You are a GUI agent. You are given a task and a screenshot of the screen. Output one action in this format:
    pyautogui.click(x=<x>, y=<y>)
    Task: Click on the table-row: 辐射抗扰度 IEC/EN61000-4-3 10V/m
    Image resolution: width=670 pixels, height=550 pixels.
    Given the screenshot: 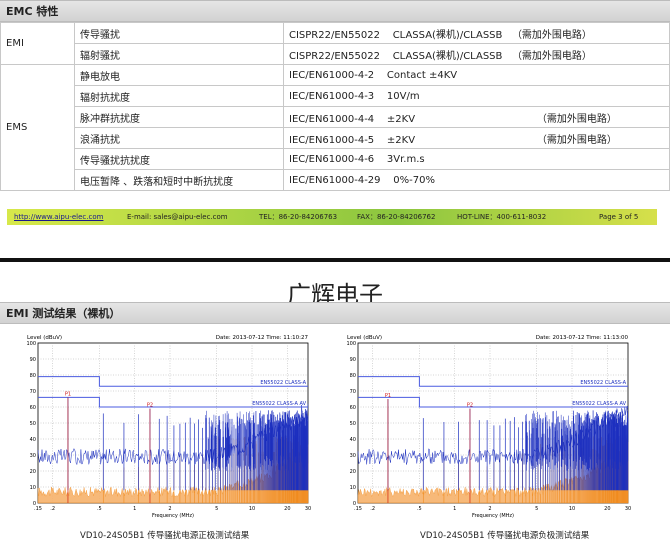 What is the action you would take?
    pyautogui.click(x=335, y=96)
    